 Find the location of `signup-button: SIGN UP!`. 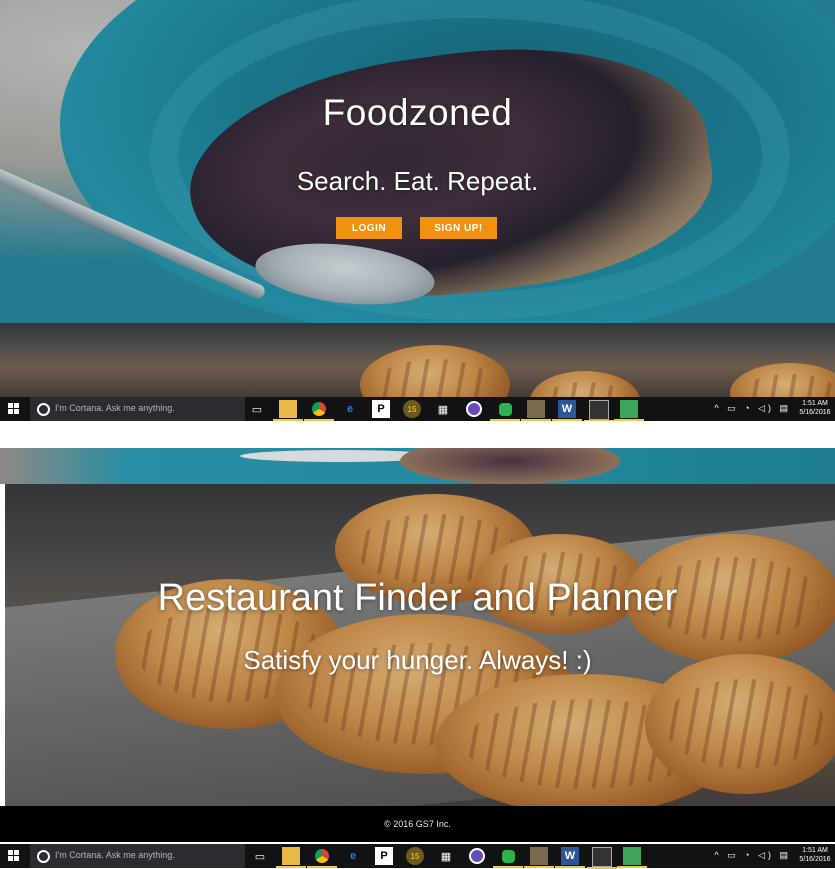

signup-button: SIGN UP! is located at coordinates (458, 228).